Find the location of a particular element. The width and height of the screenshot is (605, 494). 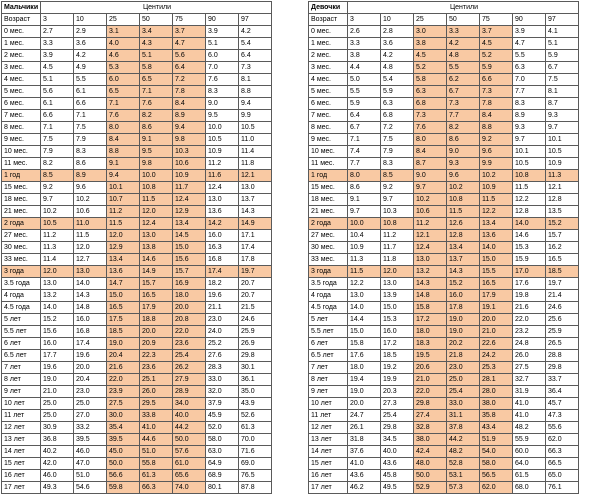

weight-cell: 11.5 is located at coordinates (529, 187).